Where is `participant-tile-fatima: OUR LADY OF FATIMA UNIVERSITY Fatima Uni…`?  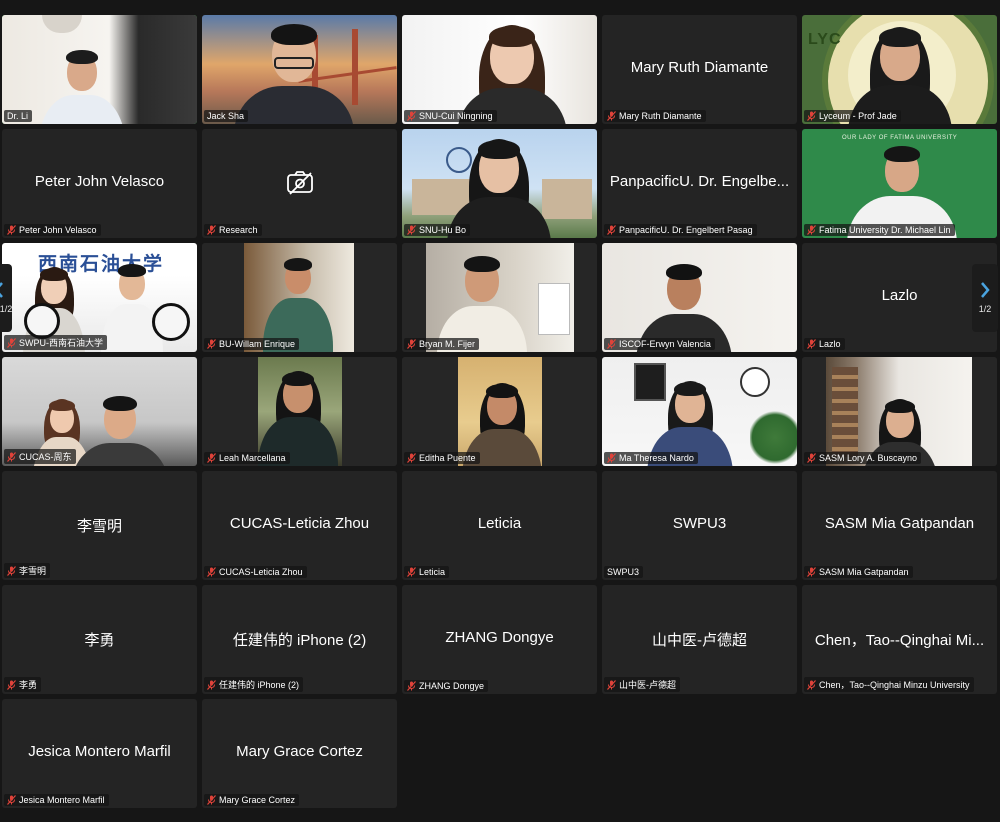 participant-tile-fatima: OUR LADY OF FATIMA UNIVERSITY Fatima Uni… is located at coordinates (899, 183).